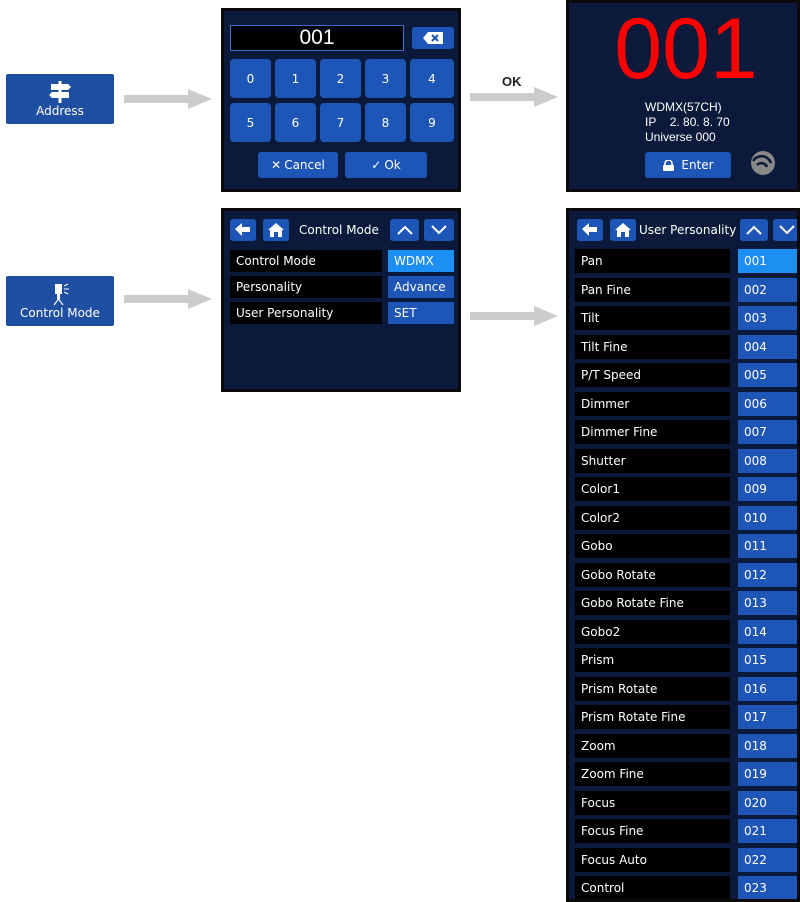 The height and width of the screenshot is (902, 800). I want to click on channel-value-button: 001, so click(767, 261).